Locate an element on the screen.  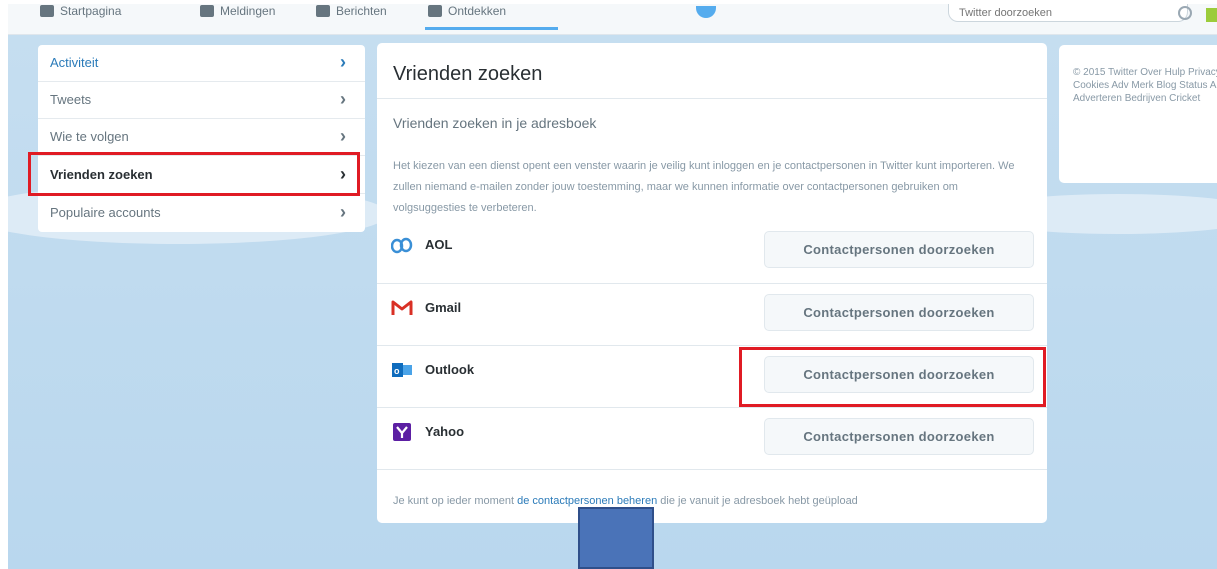
sidebar-item-tweets: Tweets › is located at coordinates (201, 100).